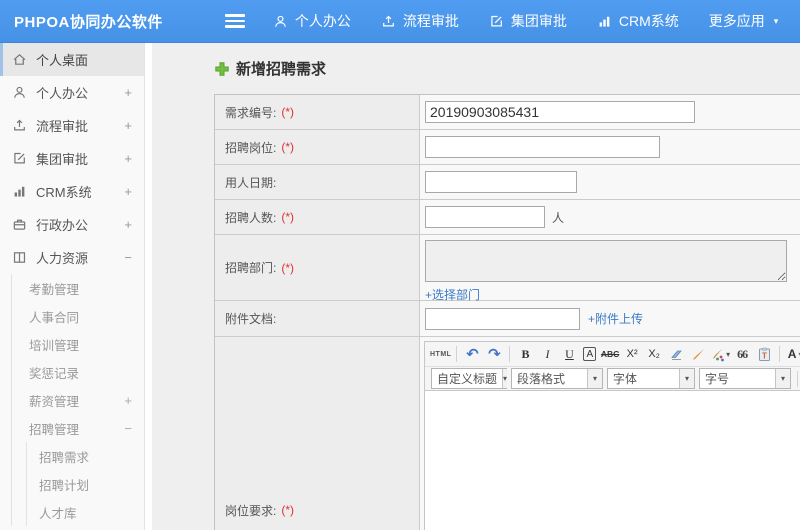  Describe the element at coordinates (654, 354) in the screenshot. I see `subscript-button: X₂` at that location.